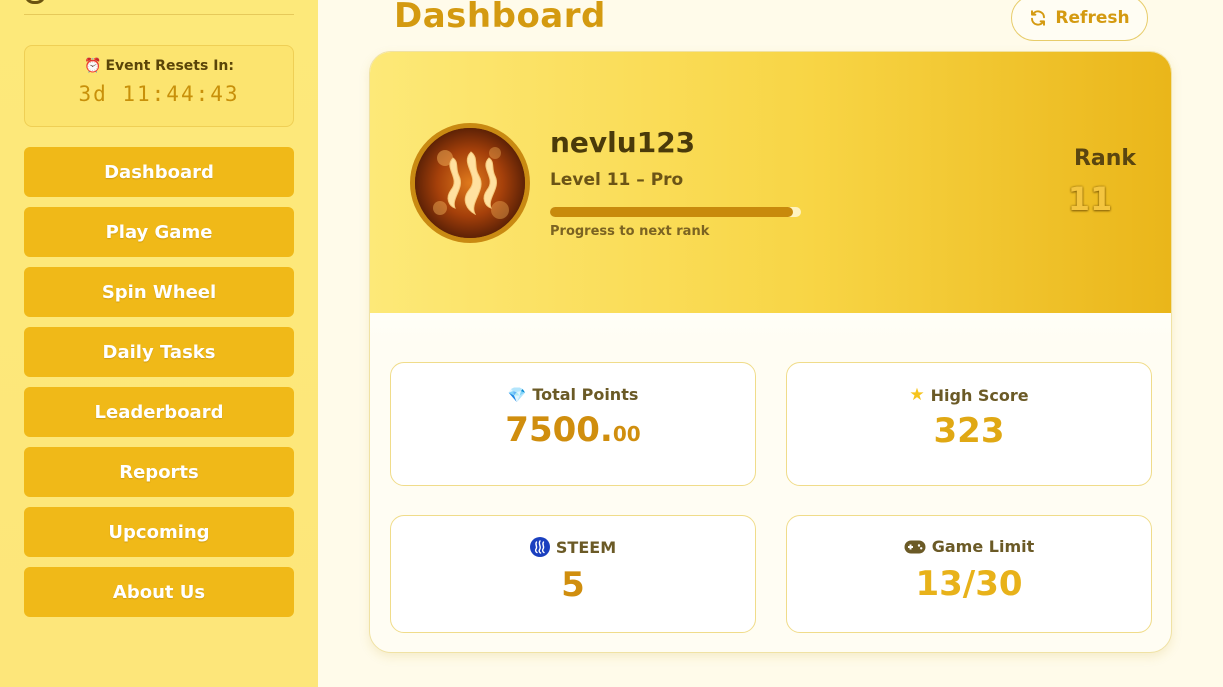 This screenshot has height=687, width=1223. I want to click on banner-divider, so click(770, 328).